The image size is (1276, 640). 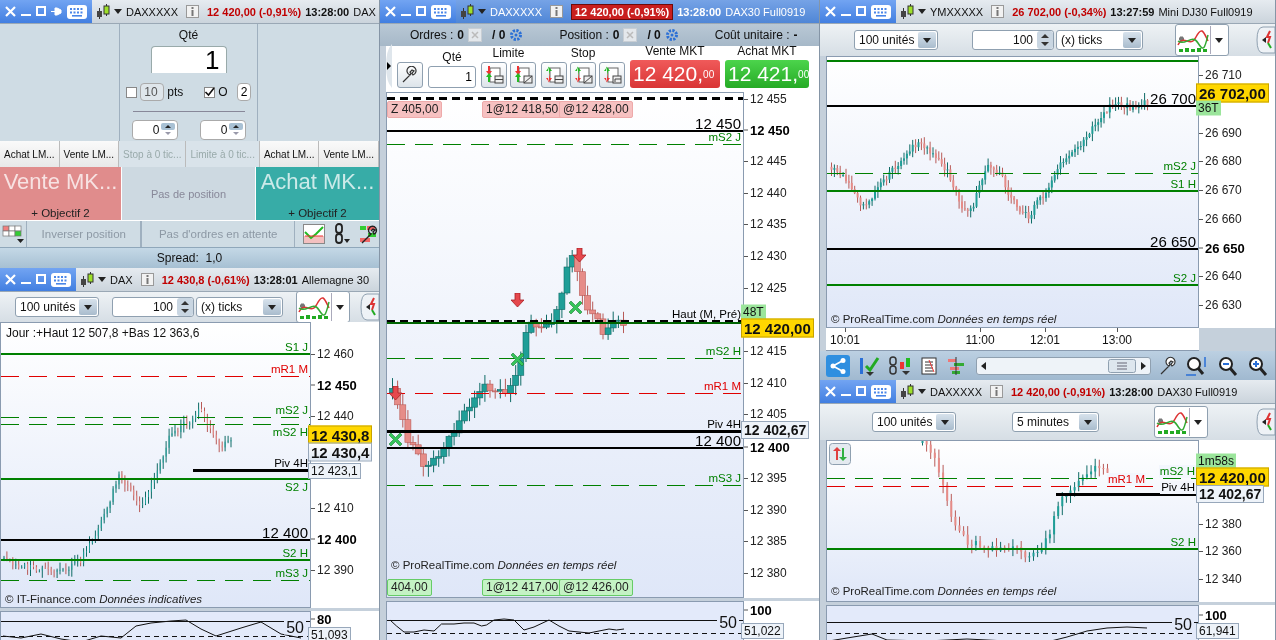 What do you see at coordinates (752, 35) in the screenshot?
I see `unit-cost-label: Coût unitaire :` at bounding box center [752, 35].